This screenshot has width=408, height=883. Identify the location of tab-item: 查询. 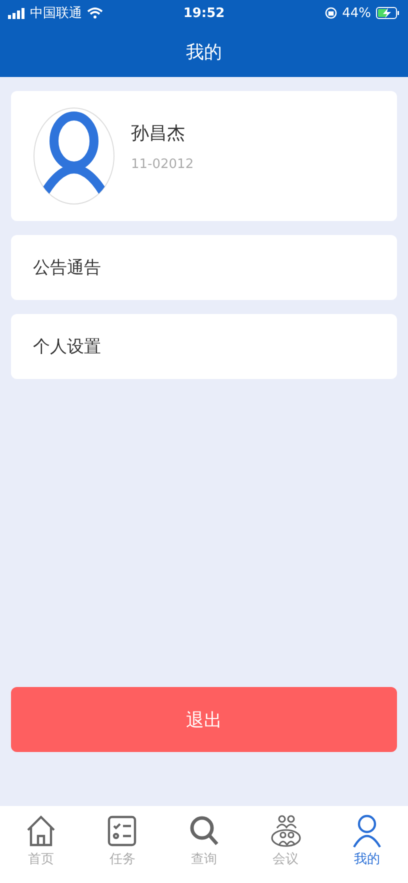
(204, 848).